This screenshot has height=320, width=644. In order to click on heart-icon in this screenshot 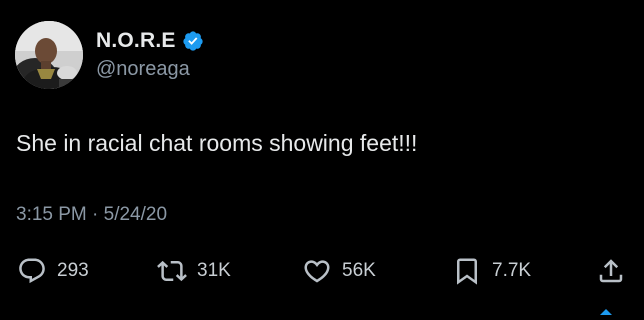, I will do `click(317, 271)`.